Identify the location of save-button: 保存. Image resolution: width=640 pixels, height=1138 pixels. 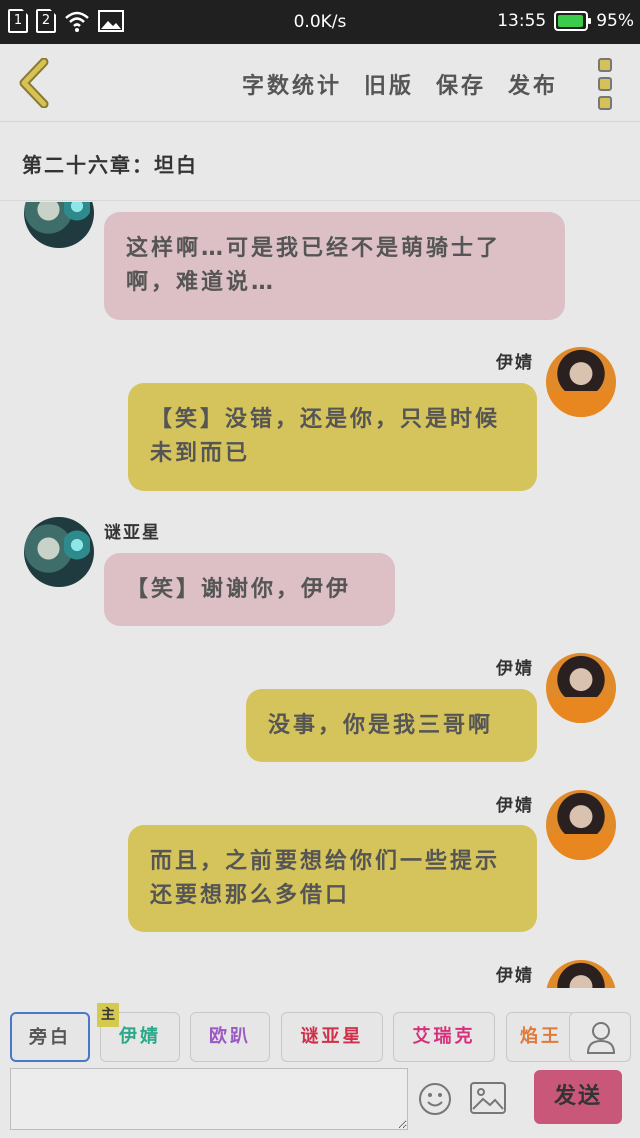
(461, 84).